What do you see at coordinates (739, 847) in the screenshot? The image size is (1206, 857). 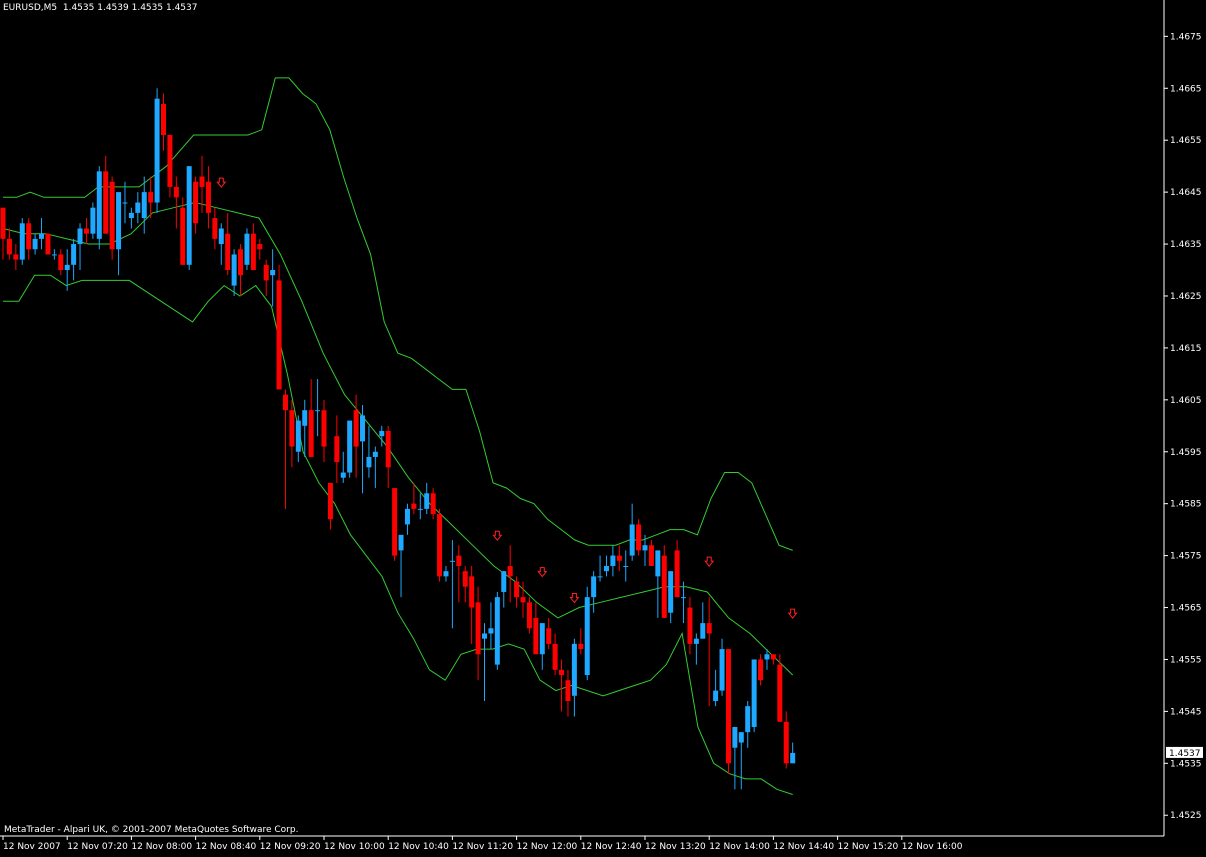 I see `x-tick-label: 12 Nov 14:00` at bounding box center [739, 847].